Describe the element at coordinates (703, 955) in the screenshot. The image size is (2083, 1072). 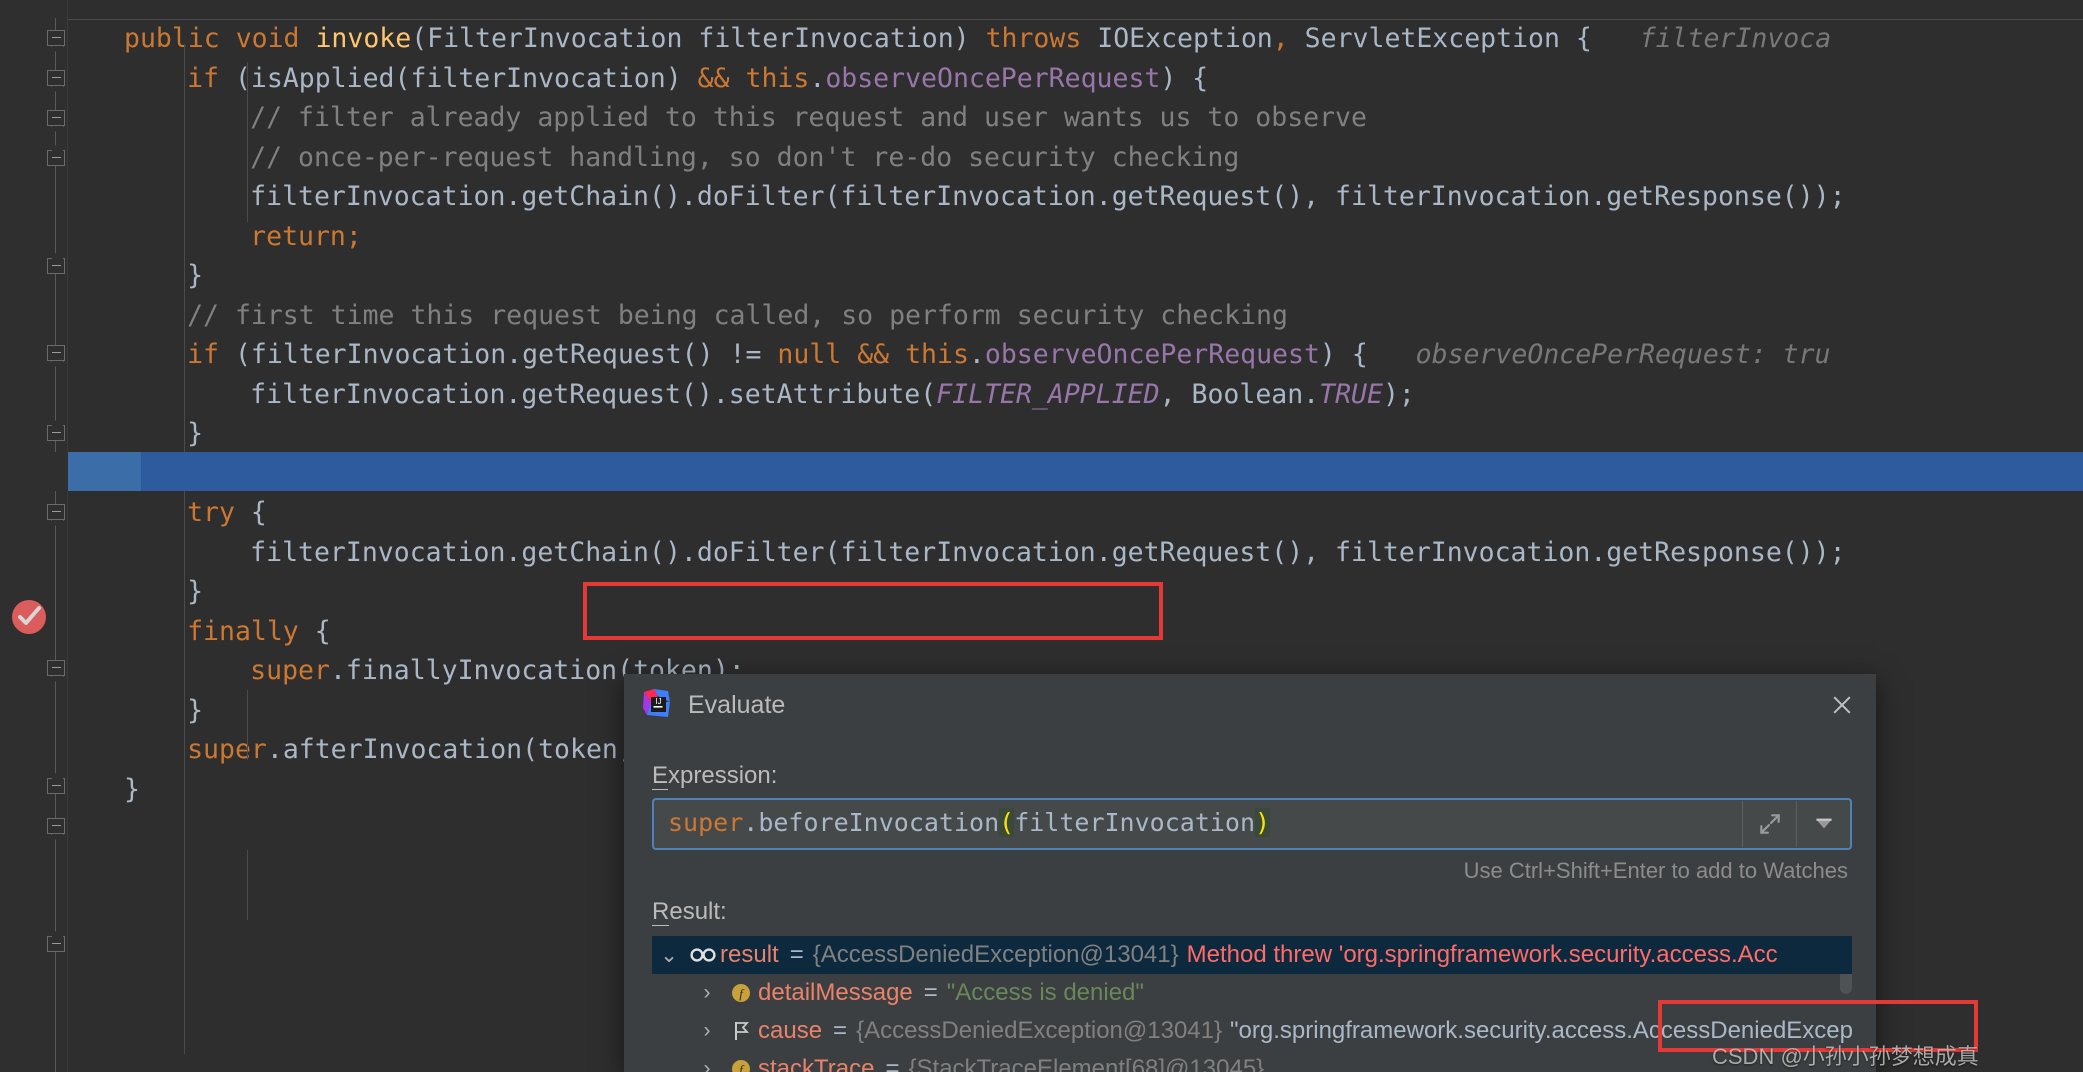
I see `glasses-icon` at that location.